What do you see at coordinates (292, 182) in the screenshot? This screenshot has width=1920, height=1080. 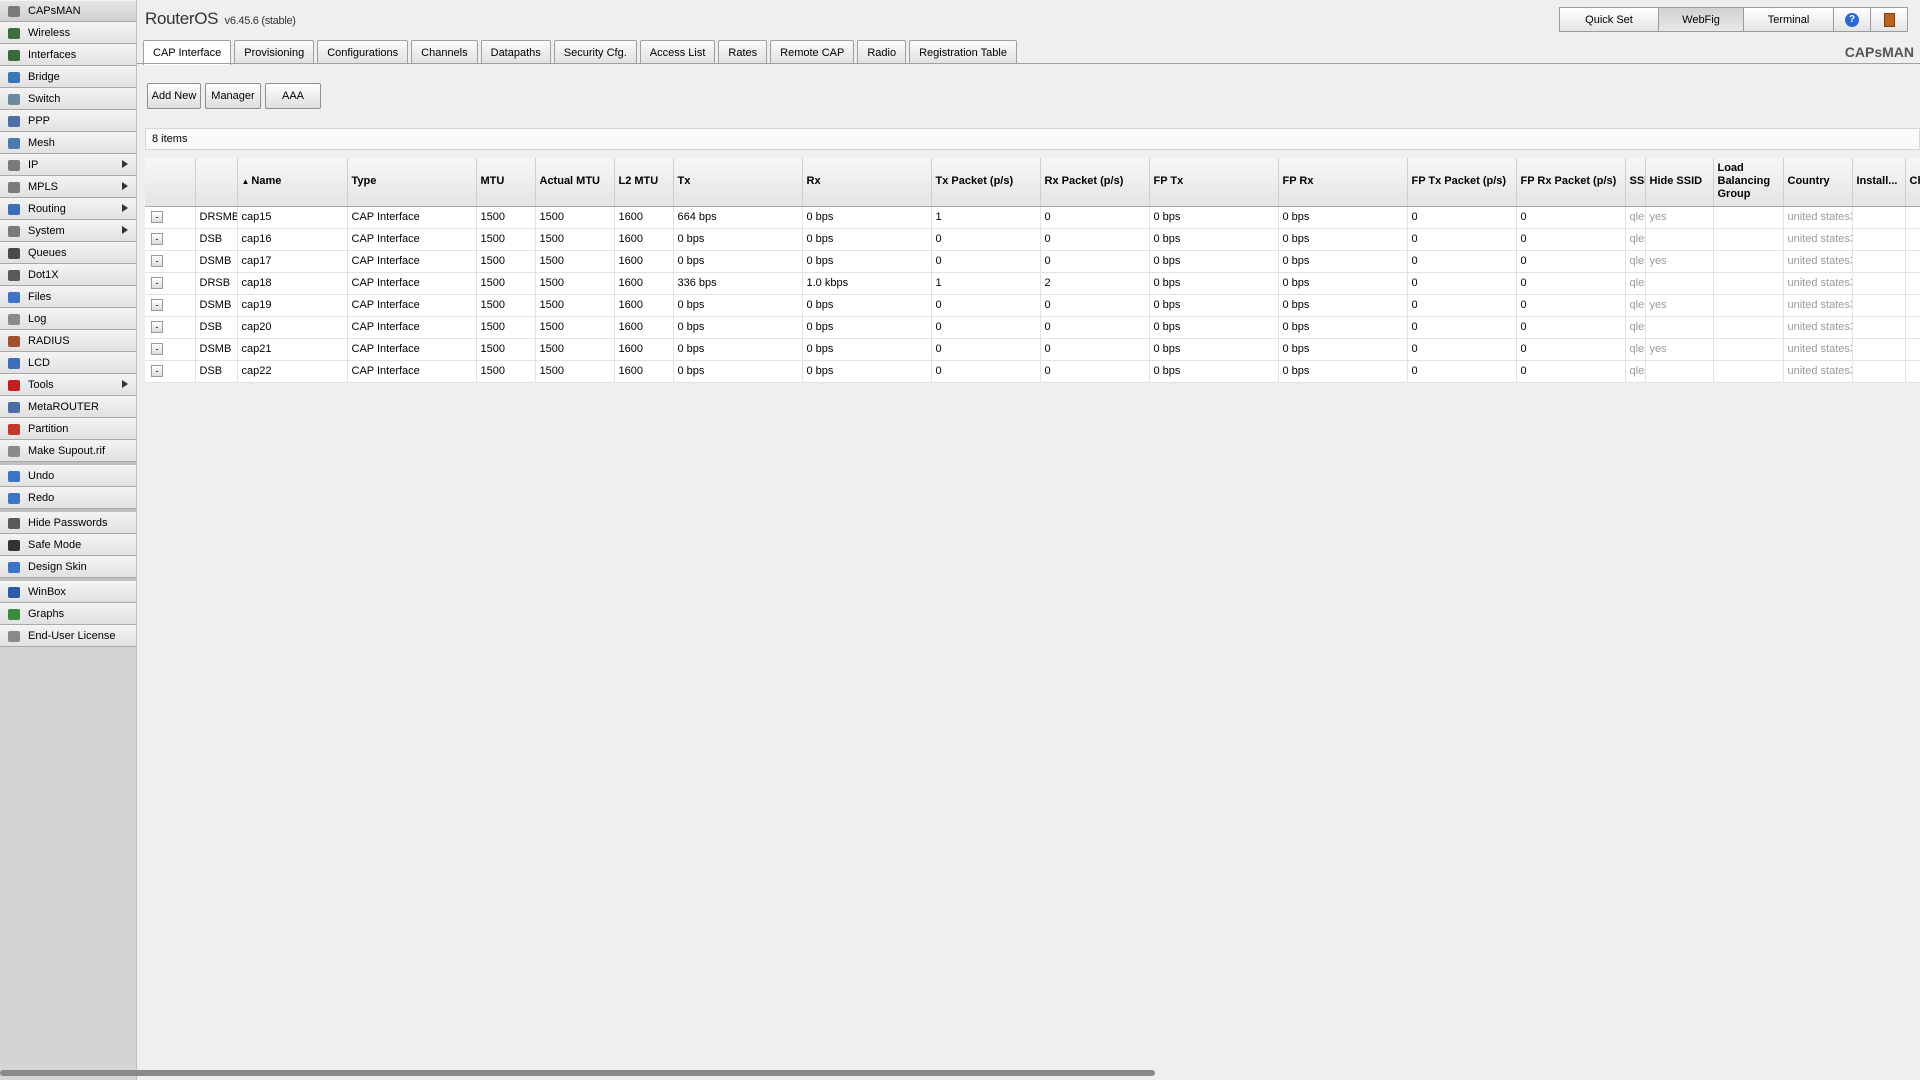 I see `column-header-name: ▲ Name` at bounding box center [292, 182].